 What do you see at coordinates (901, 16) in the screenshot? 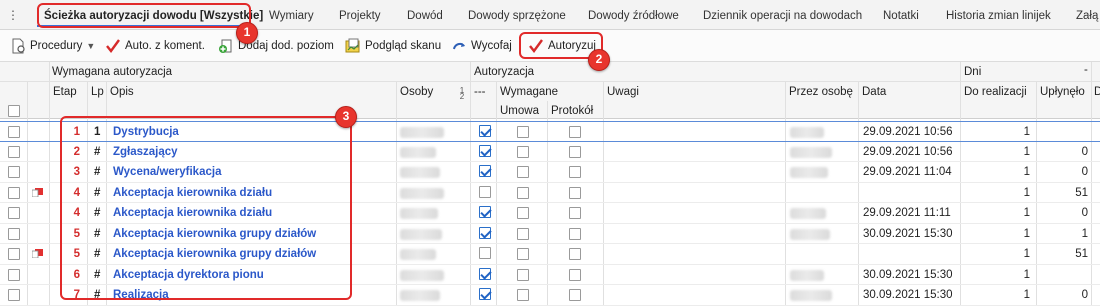
I see `tab-notatki: Notatki` at bounding box center [901, 16].